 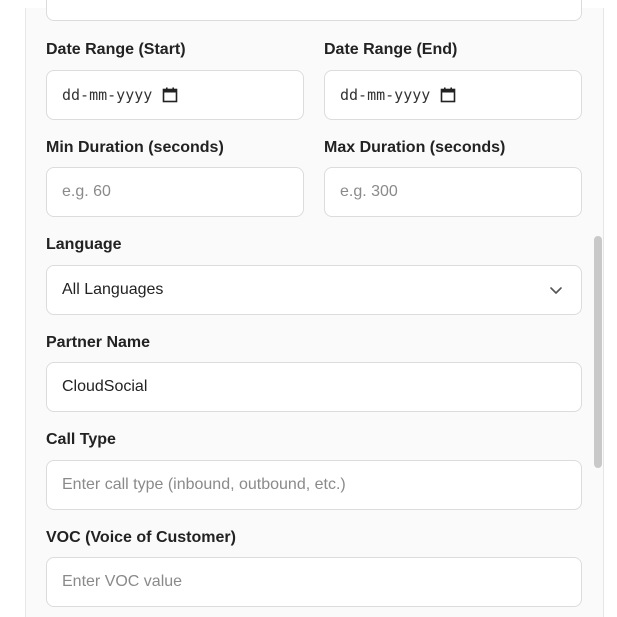 What do you see at coordinates (116, 49) in the screenshot?
I see `date-start-label: Date Range (Start)` at bounding box center [116, 49].